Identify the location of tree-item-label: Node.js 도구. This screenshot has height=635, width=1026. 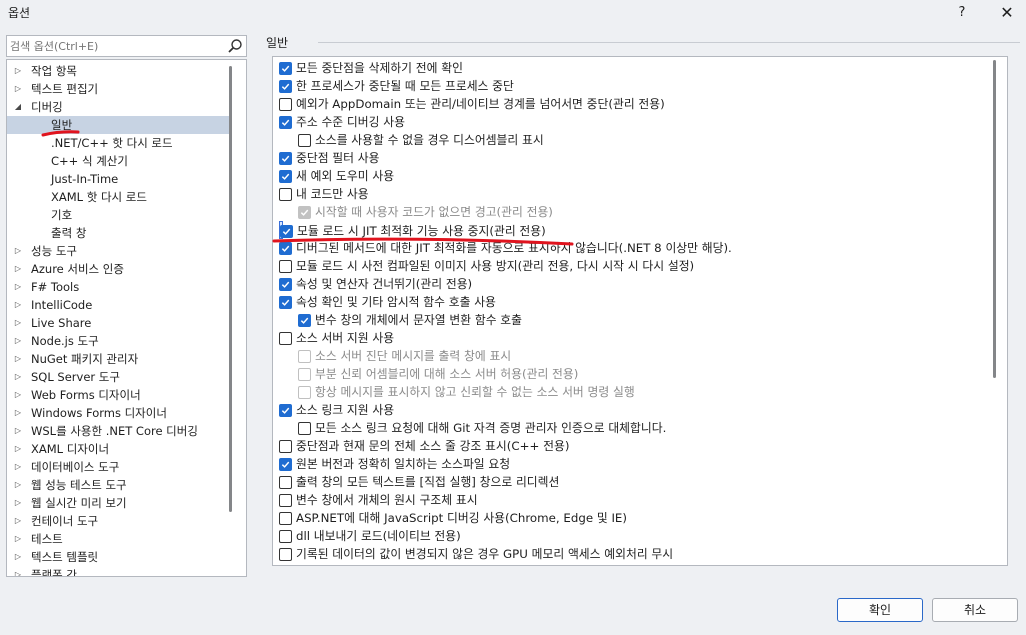
(65, 341).